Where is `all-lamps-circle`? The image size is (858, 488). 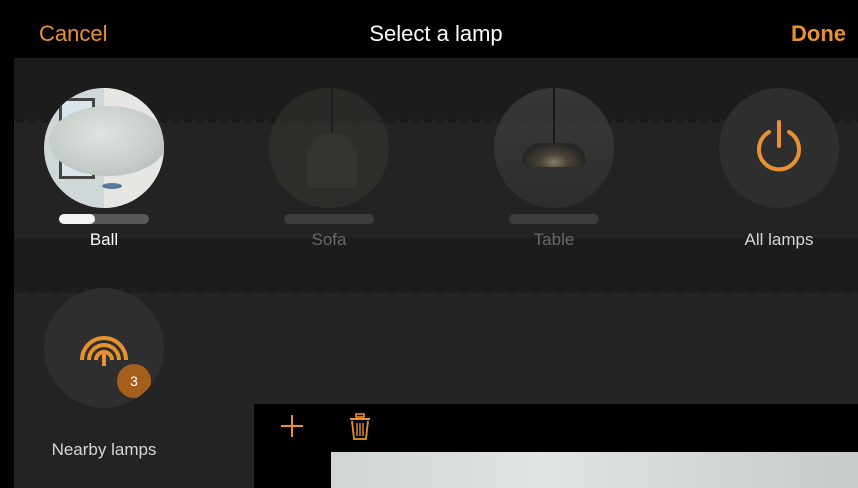 all-lamps-circle is located at coordinates (779, 148).